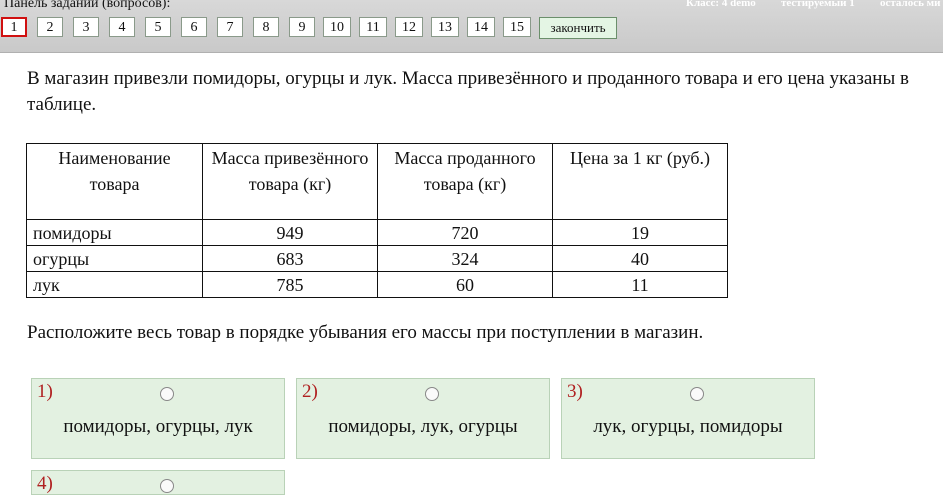 This screenshot has height=495, width=943. What do you see at coordinates (290, 181) in the screenshot?
I see `table-header-mass-delivered: Масса привезённого товара (кг)` at bounding box center [290, 181].